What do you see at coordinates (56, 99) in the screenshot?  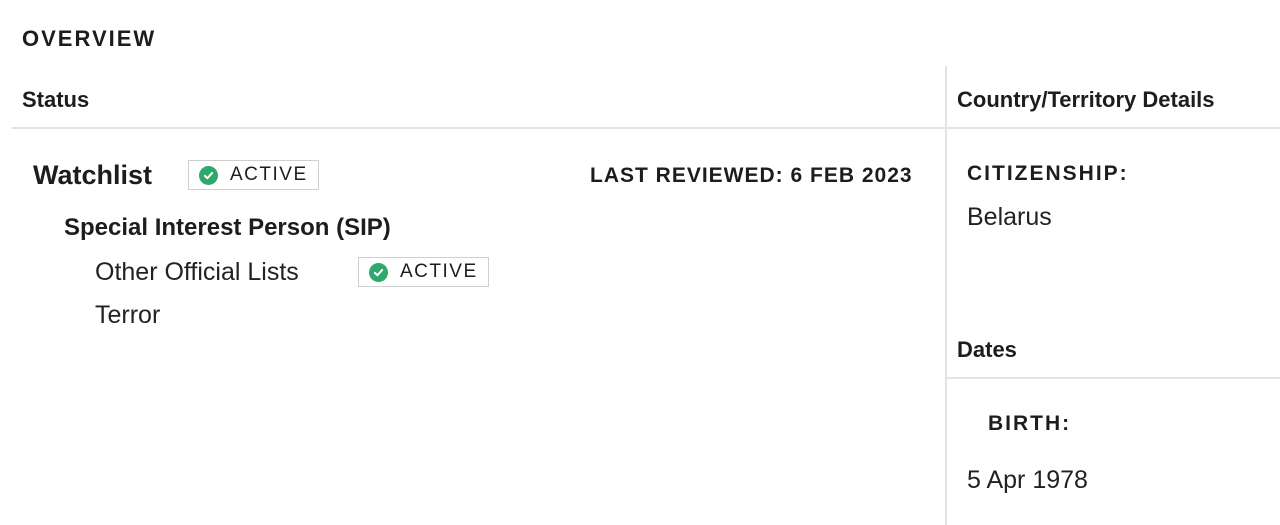 I see `status-header: Status` at bounding box center [56, 99].